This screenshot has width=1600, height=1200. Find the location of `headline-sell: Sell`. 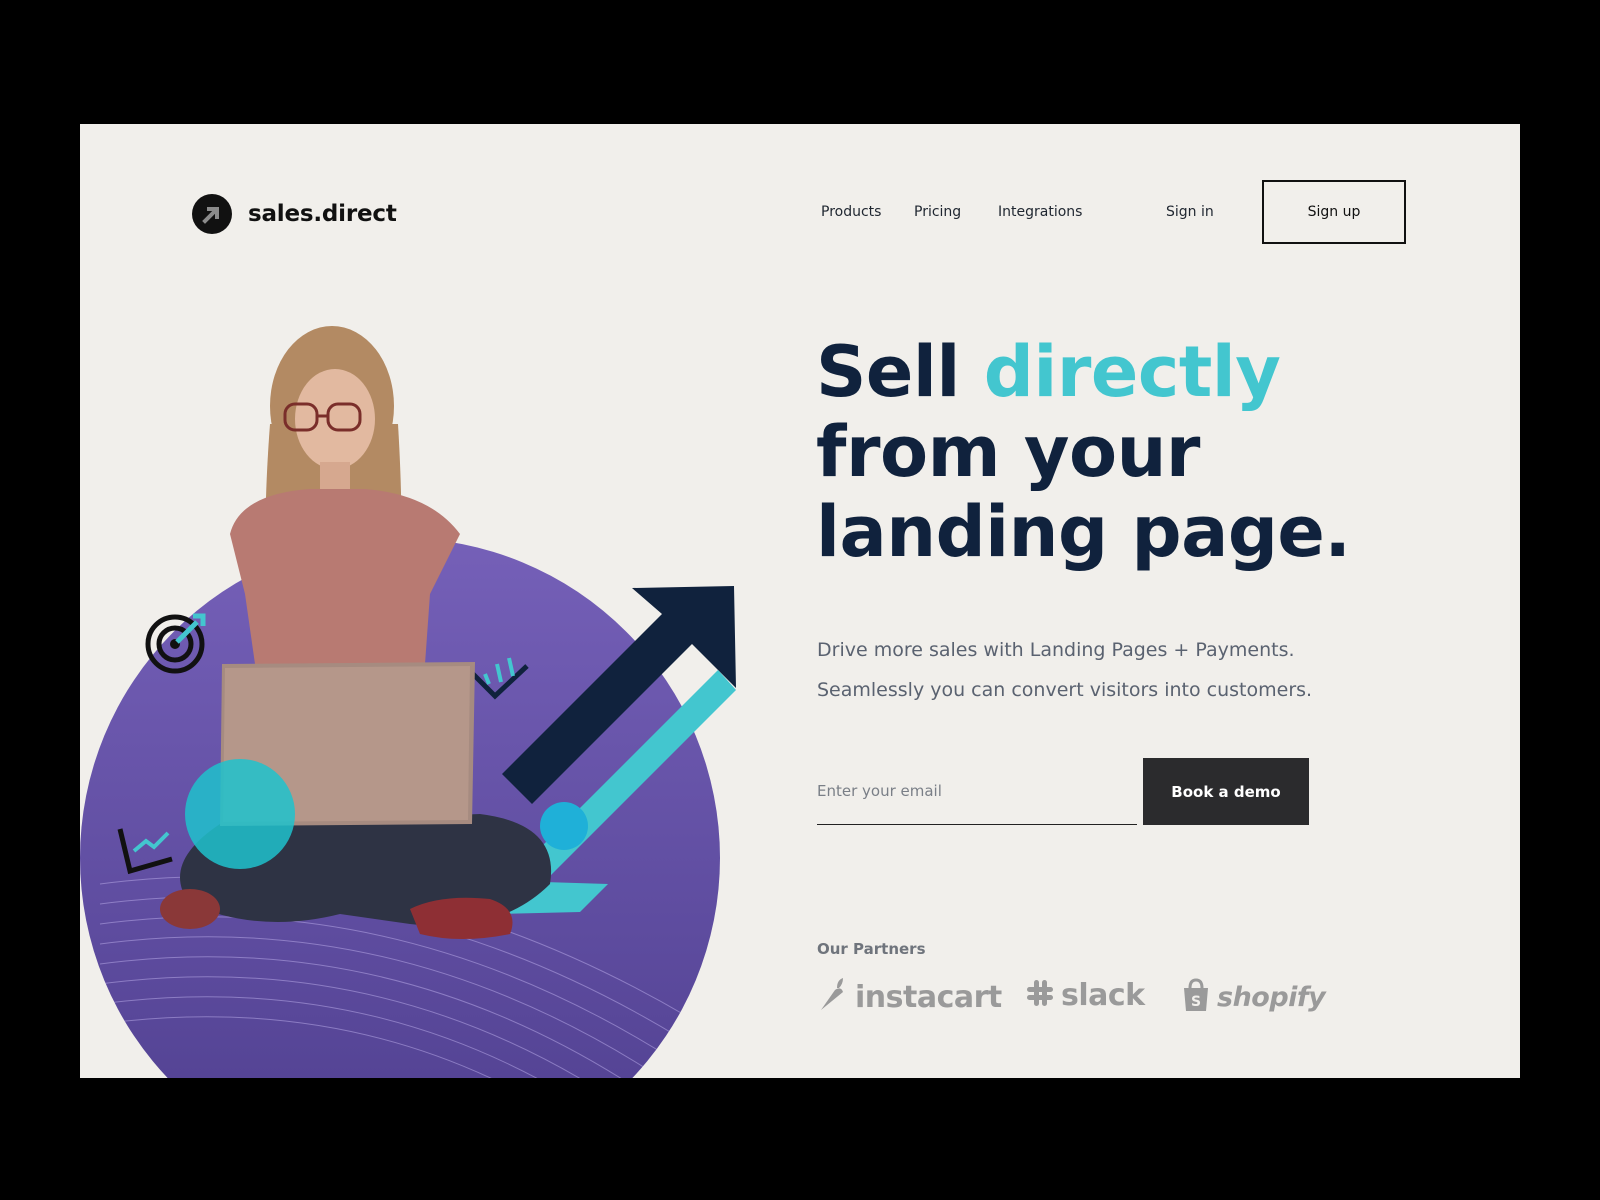

headline-sell: Sell is located at coordinates (900, 372).